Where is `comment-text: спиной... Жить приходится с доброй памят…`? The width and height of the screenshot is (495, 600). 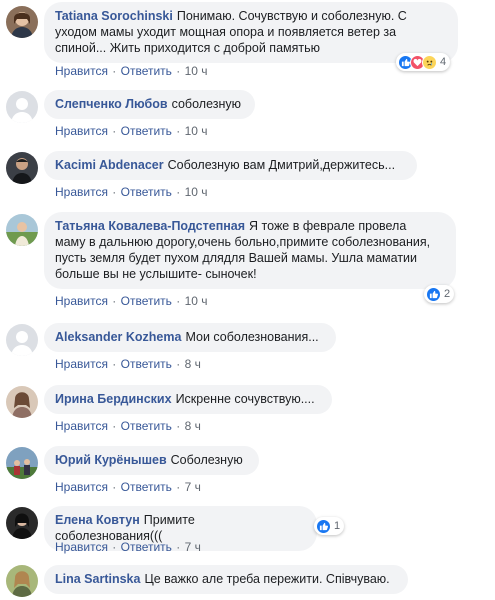 comment-text: спиной... Жить приходится с доброй памят… is located at coordinates (187, 48).